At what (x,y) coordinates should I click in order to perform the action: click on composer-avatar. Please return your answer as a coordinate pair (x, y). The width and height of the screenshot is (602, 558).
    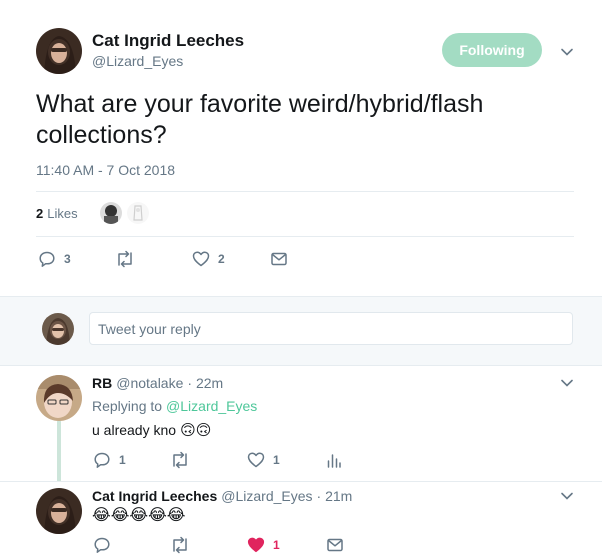
    Looking at the image, I should click on (58, 329).